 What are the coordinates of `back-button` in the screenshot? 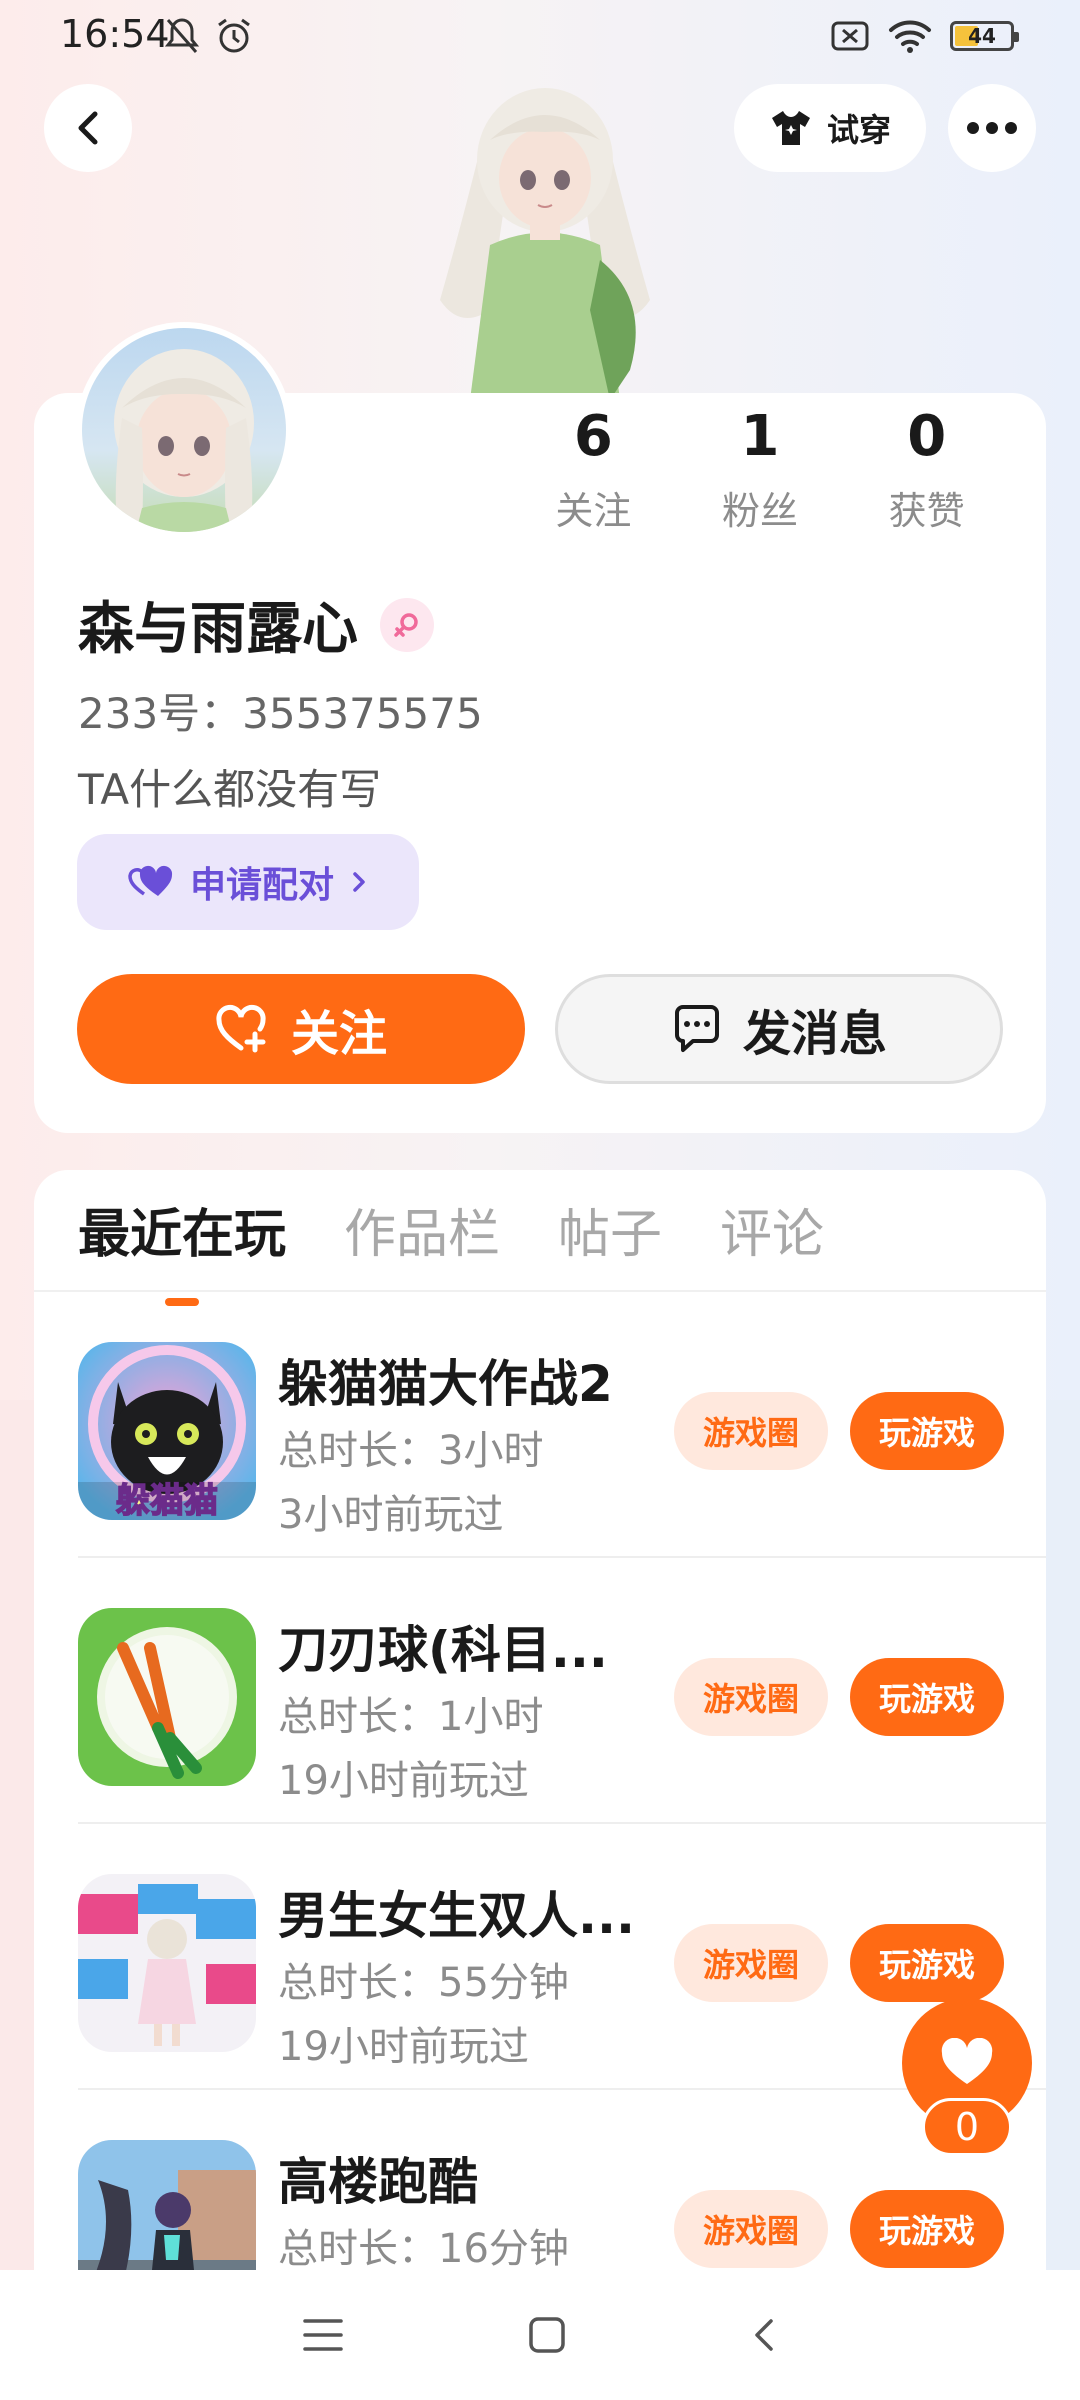 It's located at (88, 128).